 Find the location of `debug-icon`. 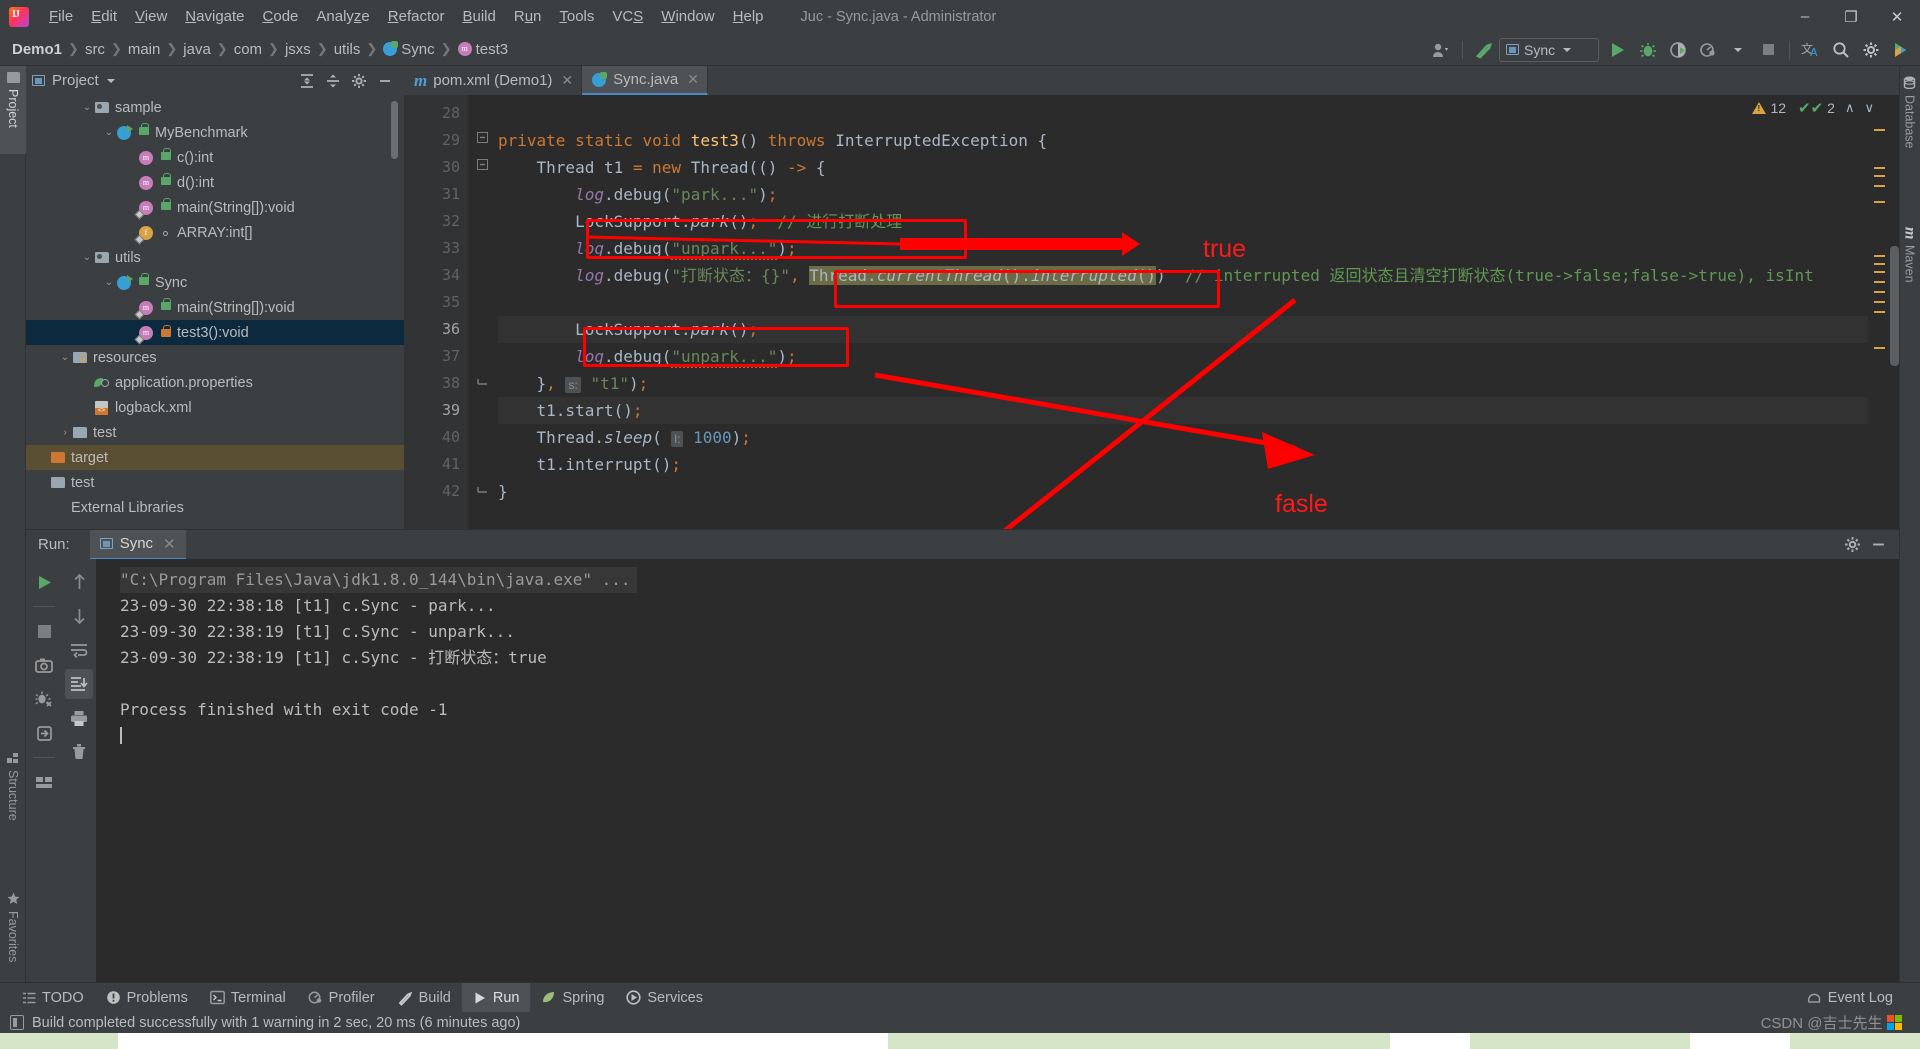

debug-icon is located at coordinates (1648, 50).